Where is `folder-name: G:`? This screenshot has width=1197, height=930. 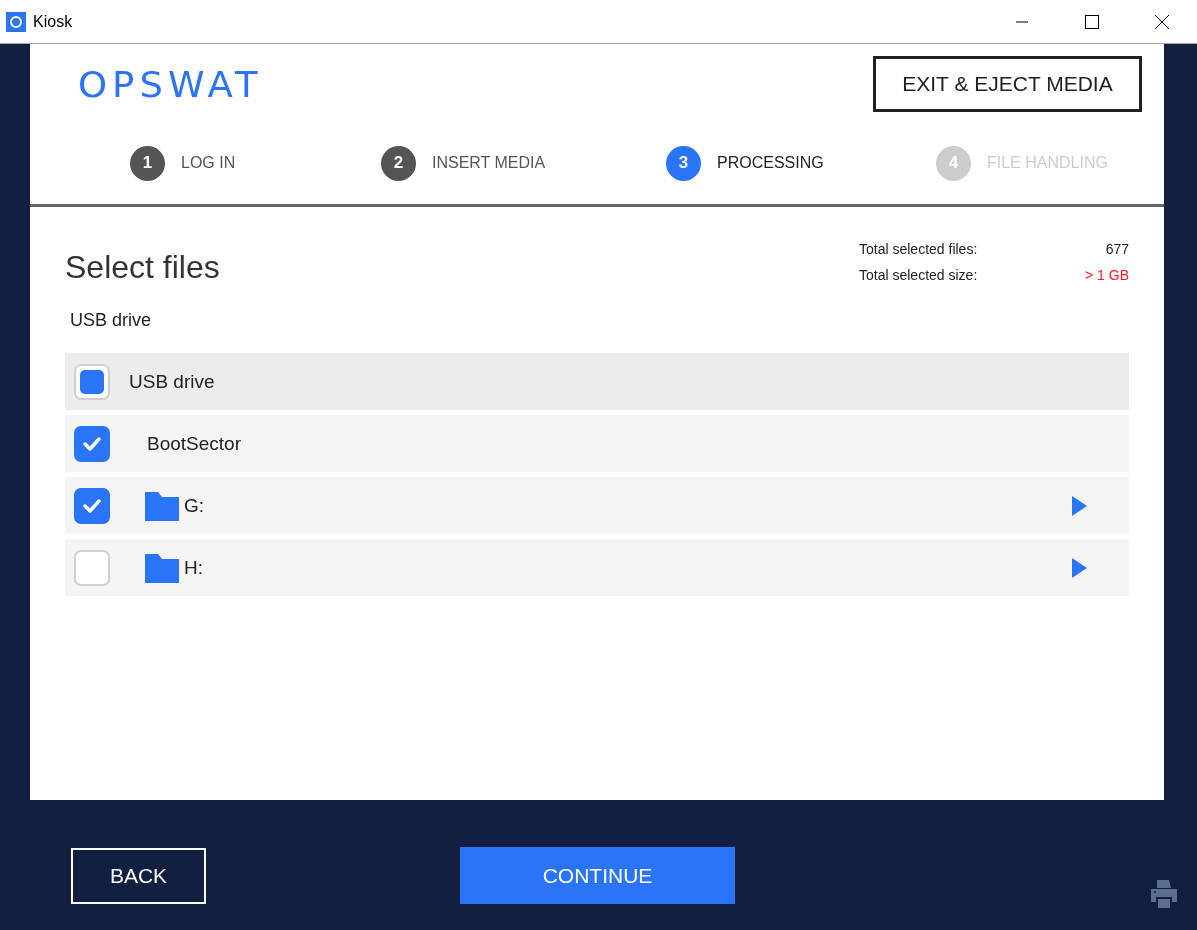
folder-name: G: is located at coordinates (195, 505).